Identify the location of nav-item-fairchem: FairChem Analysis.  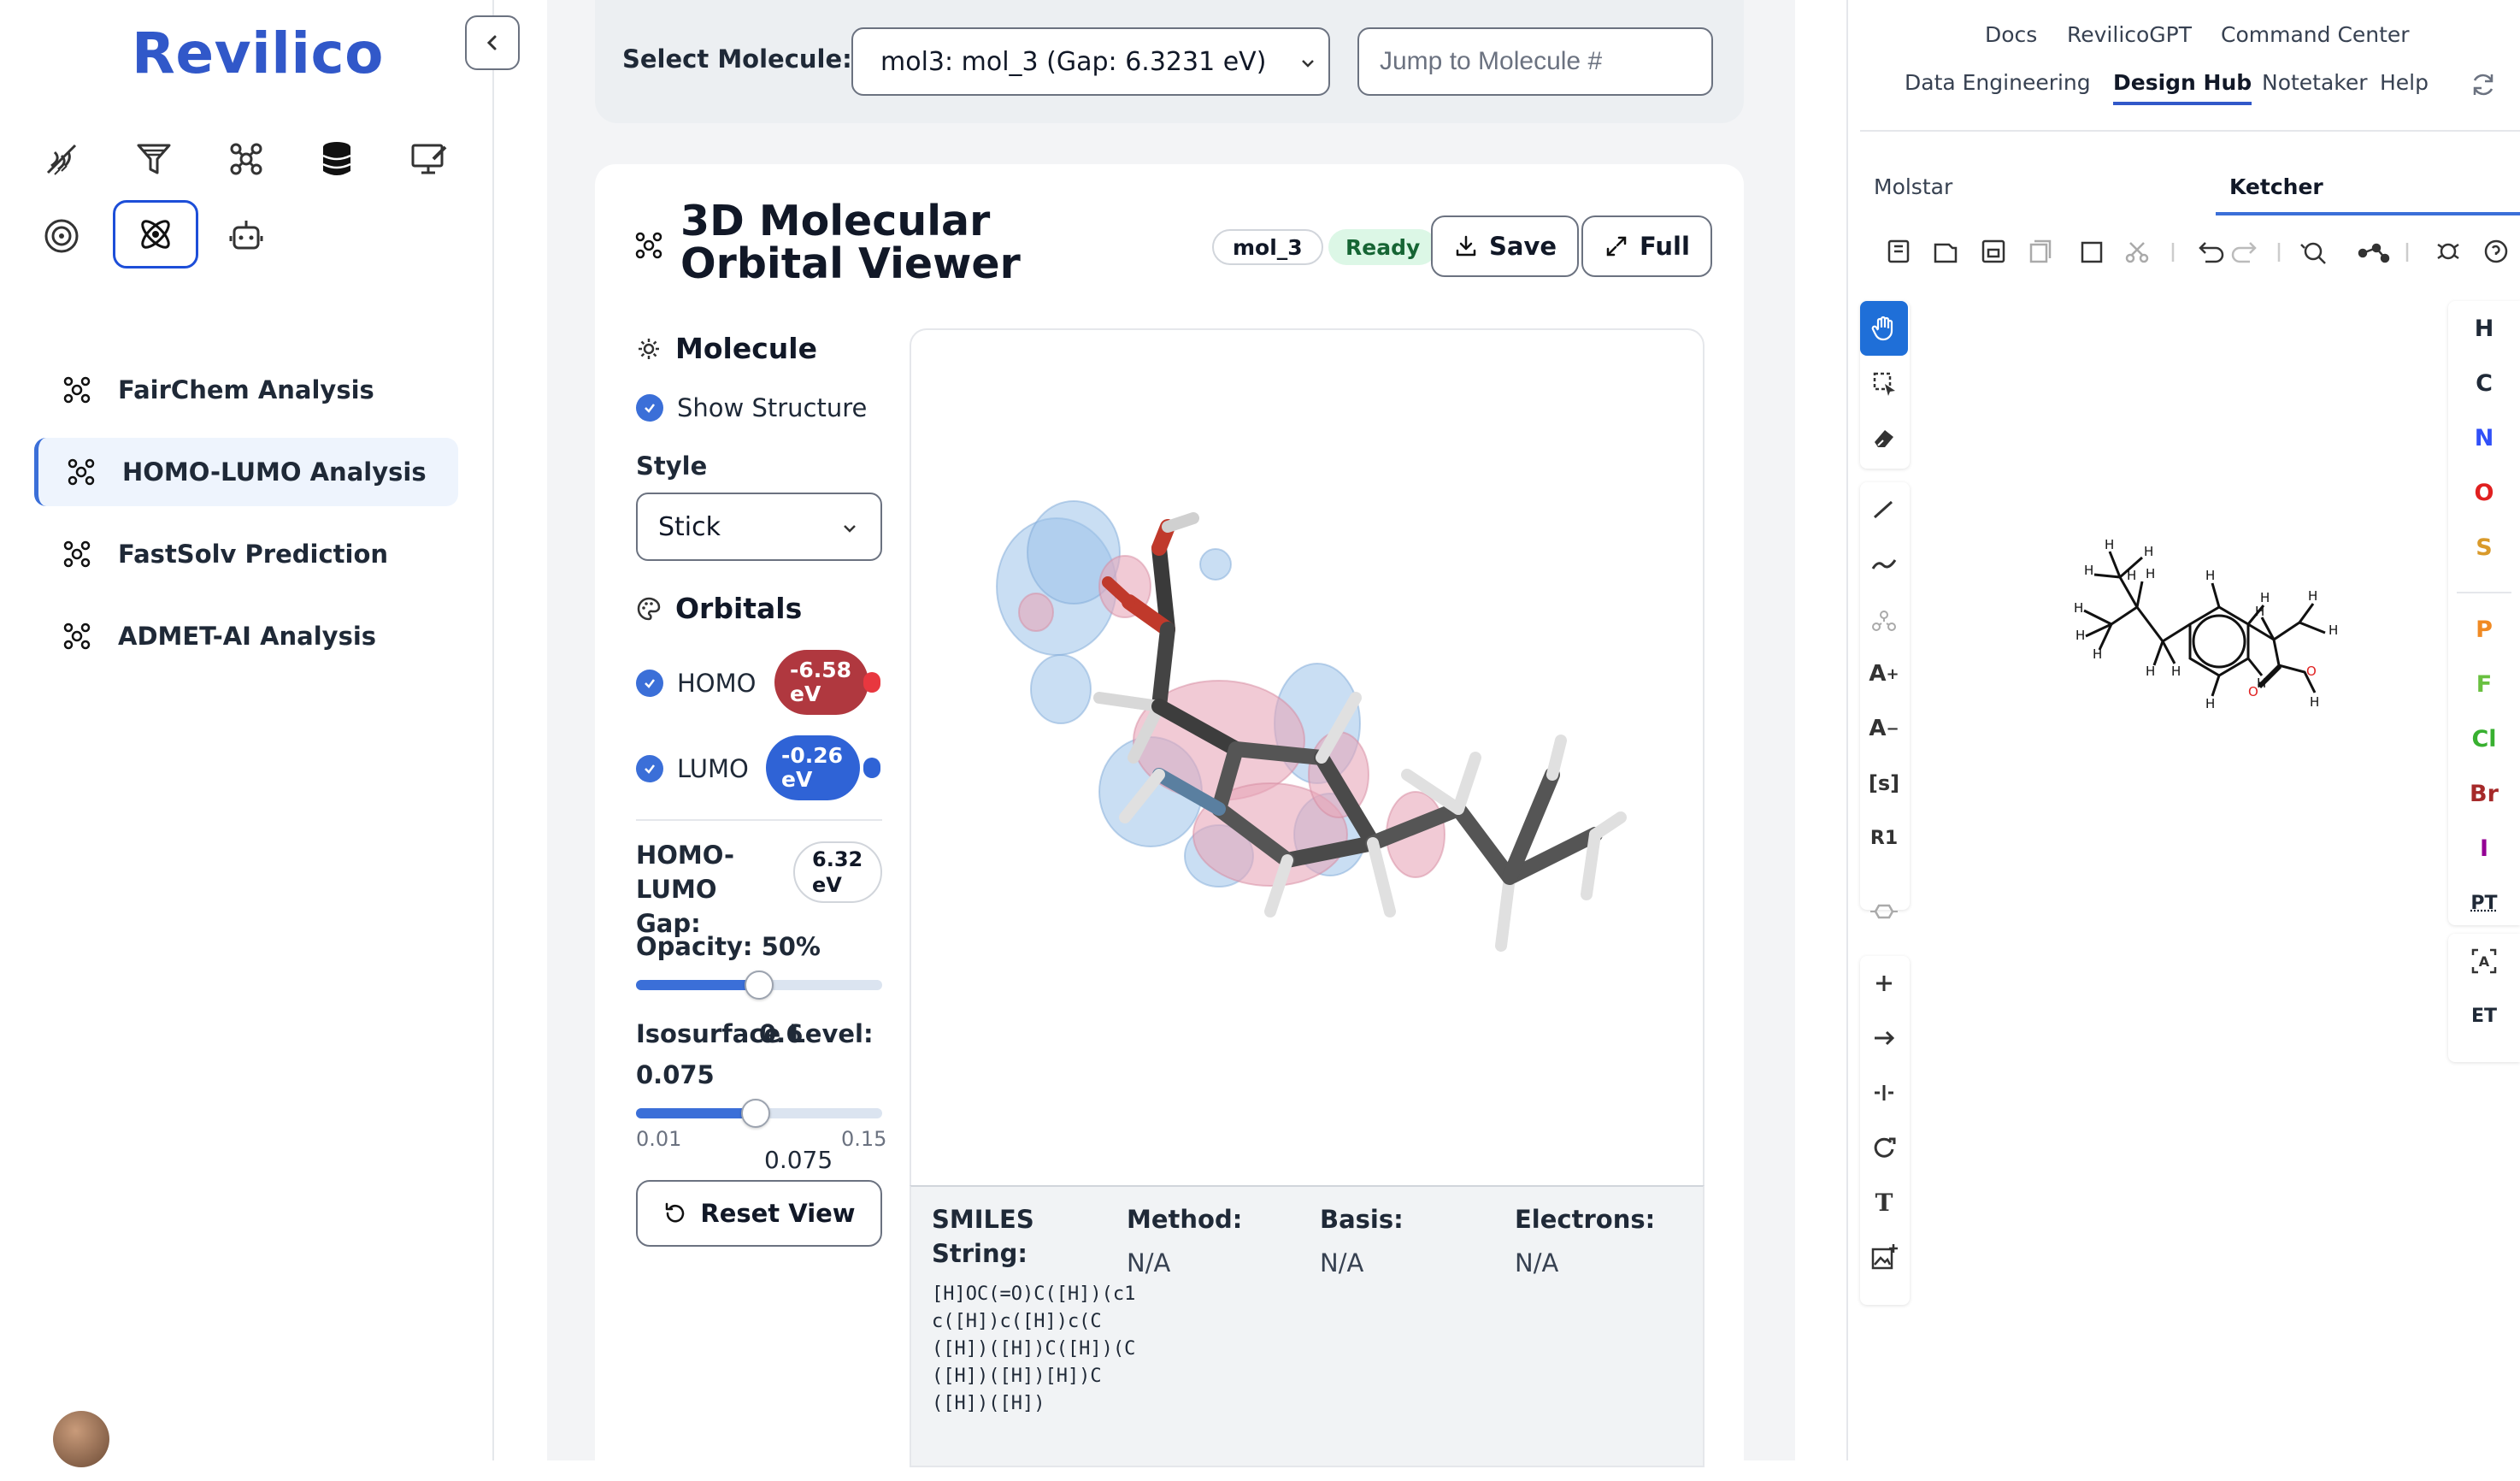
(246, 390).